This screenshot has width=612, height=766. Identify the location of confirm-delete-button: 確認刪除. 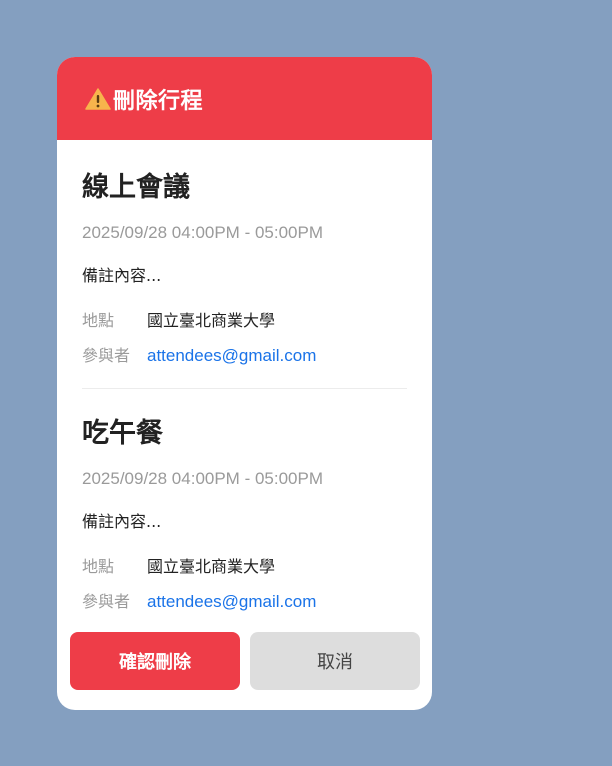
(155, 661).